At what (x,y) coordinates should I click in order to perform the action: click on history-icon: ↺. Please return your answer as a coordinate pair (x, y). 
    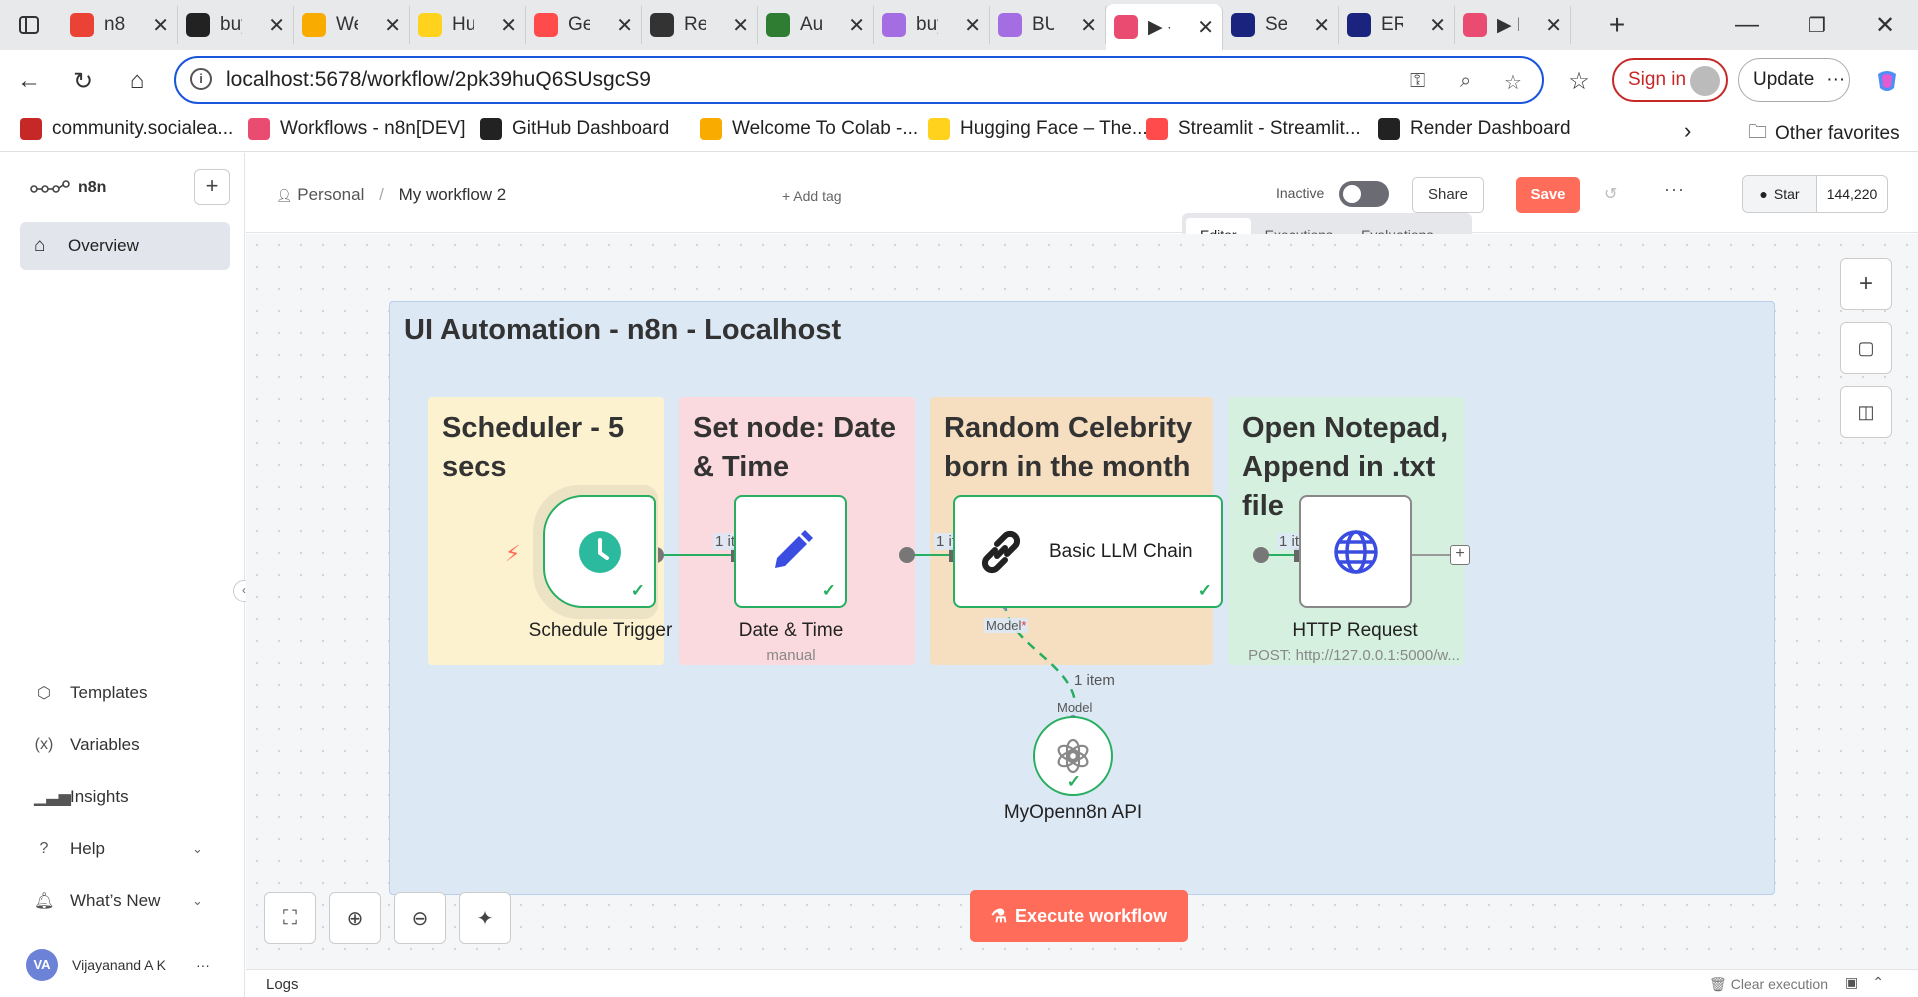
    Looking at the image, I should click on (1610, 194).